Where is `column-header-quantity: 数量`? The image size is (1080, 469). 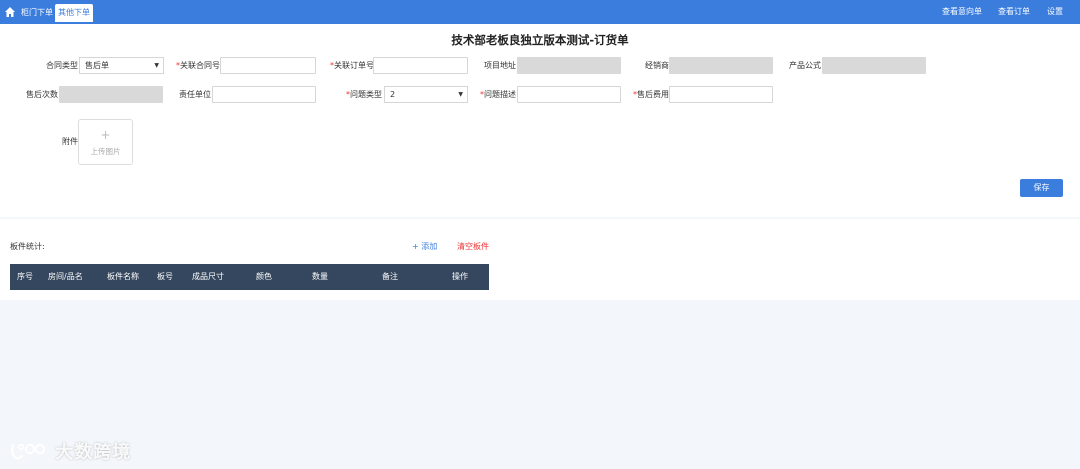
column-header-quantity: 数量 is located at coordinates (320, 276).